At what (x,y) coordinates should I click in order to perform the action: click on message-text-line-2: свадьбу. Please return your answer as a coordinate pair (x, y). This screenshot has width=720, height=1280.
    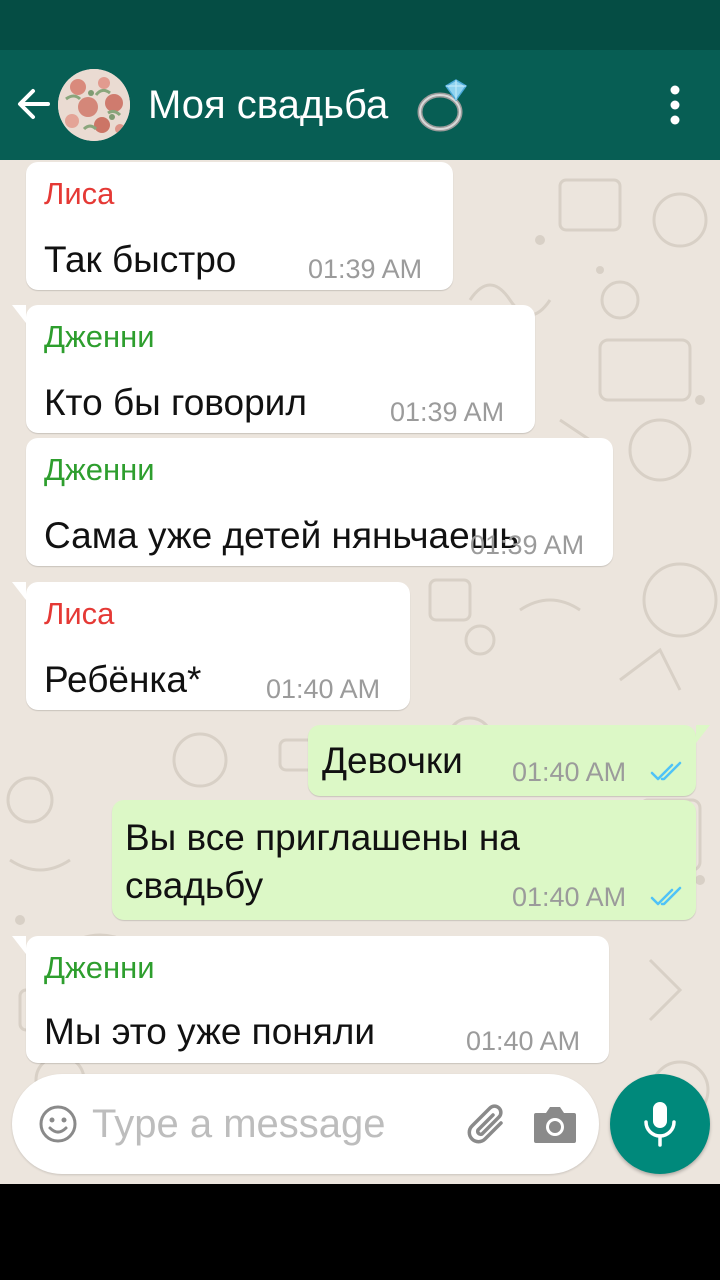
    Looking at the image, I should click on (194, 885).